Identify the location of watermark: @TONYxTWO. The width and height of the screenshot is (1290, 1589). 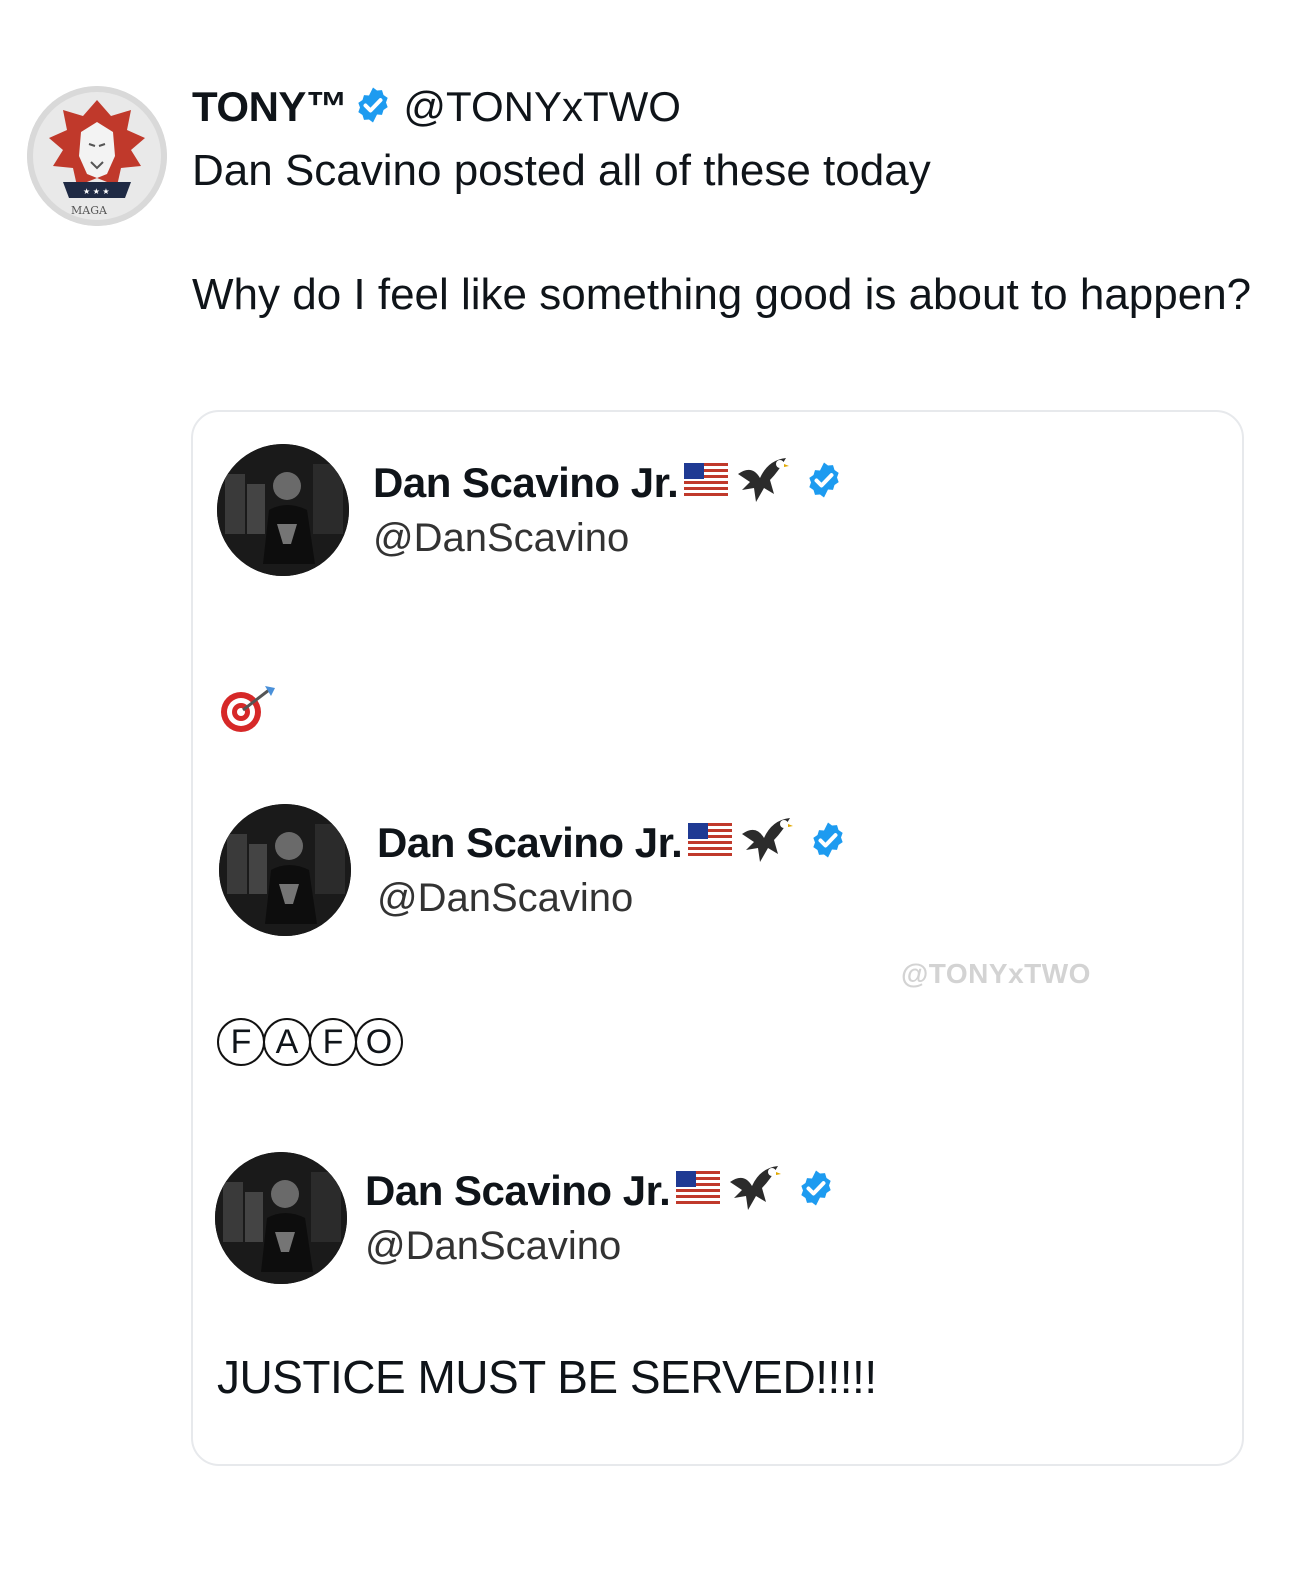
(996, 973).